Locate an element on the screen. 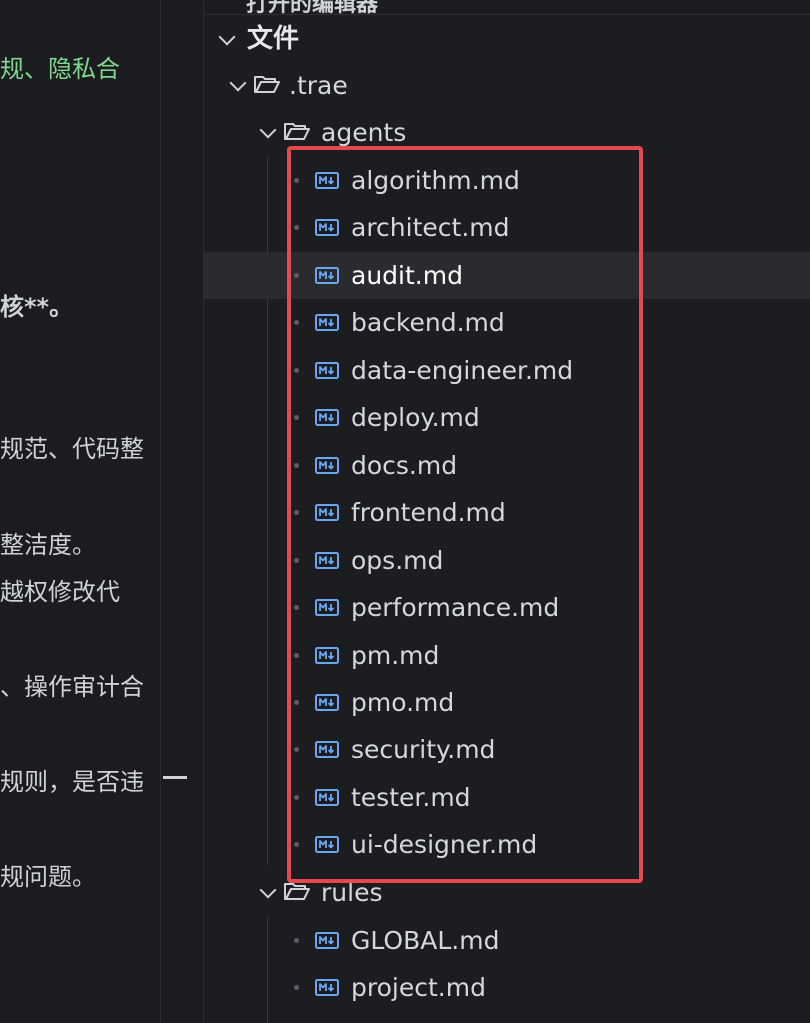 The width and height of the screenshot is (810, 1023). editor-line: 核**。 is located at coordinates (37, 307).